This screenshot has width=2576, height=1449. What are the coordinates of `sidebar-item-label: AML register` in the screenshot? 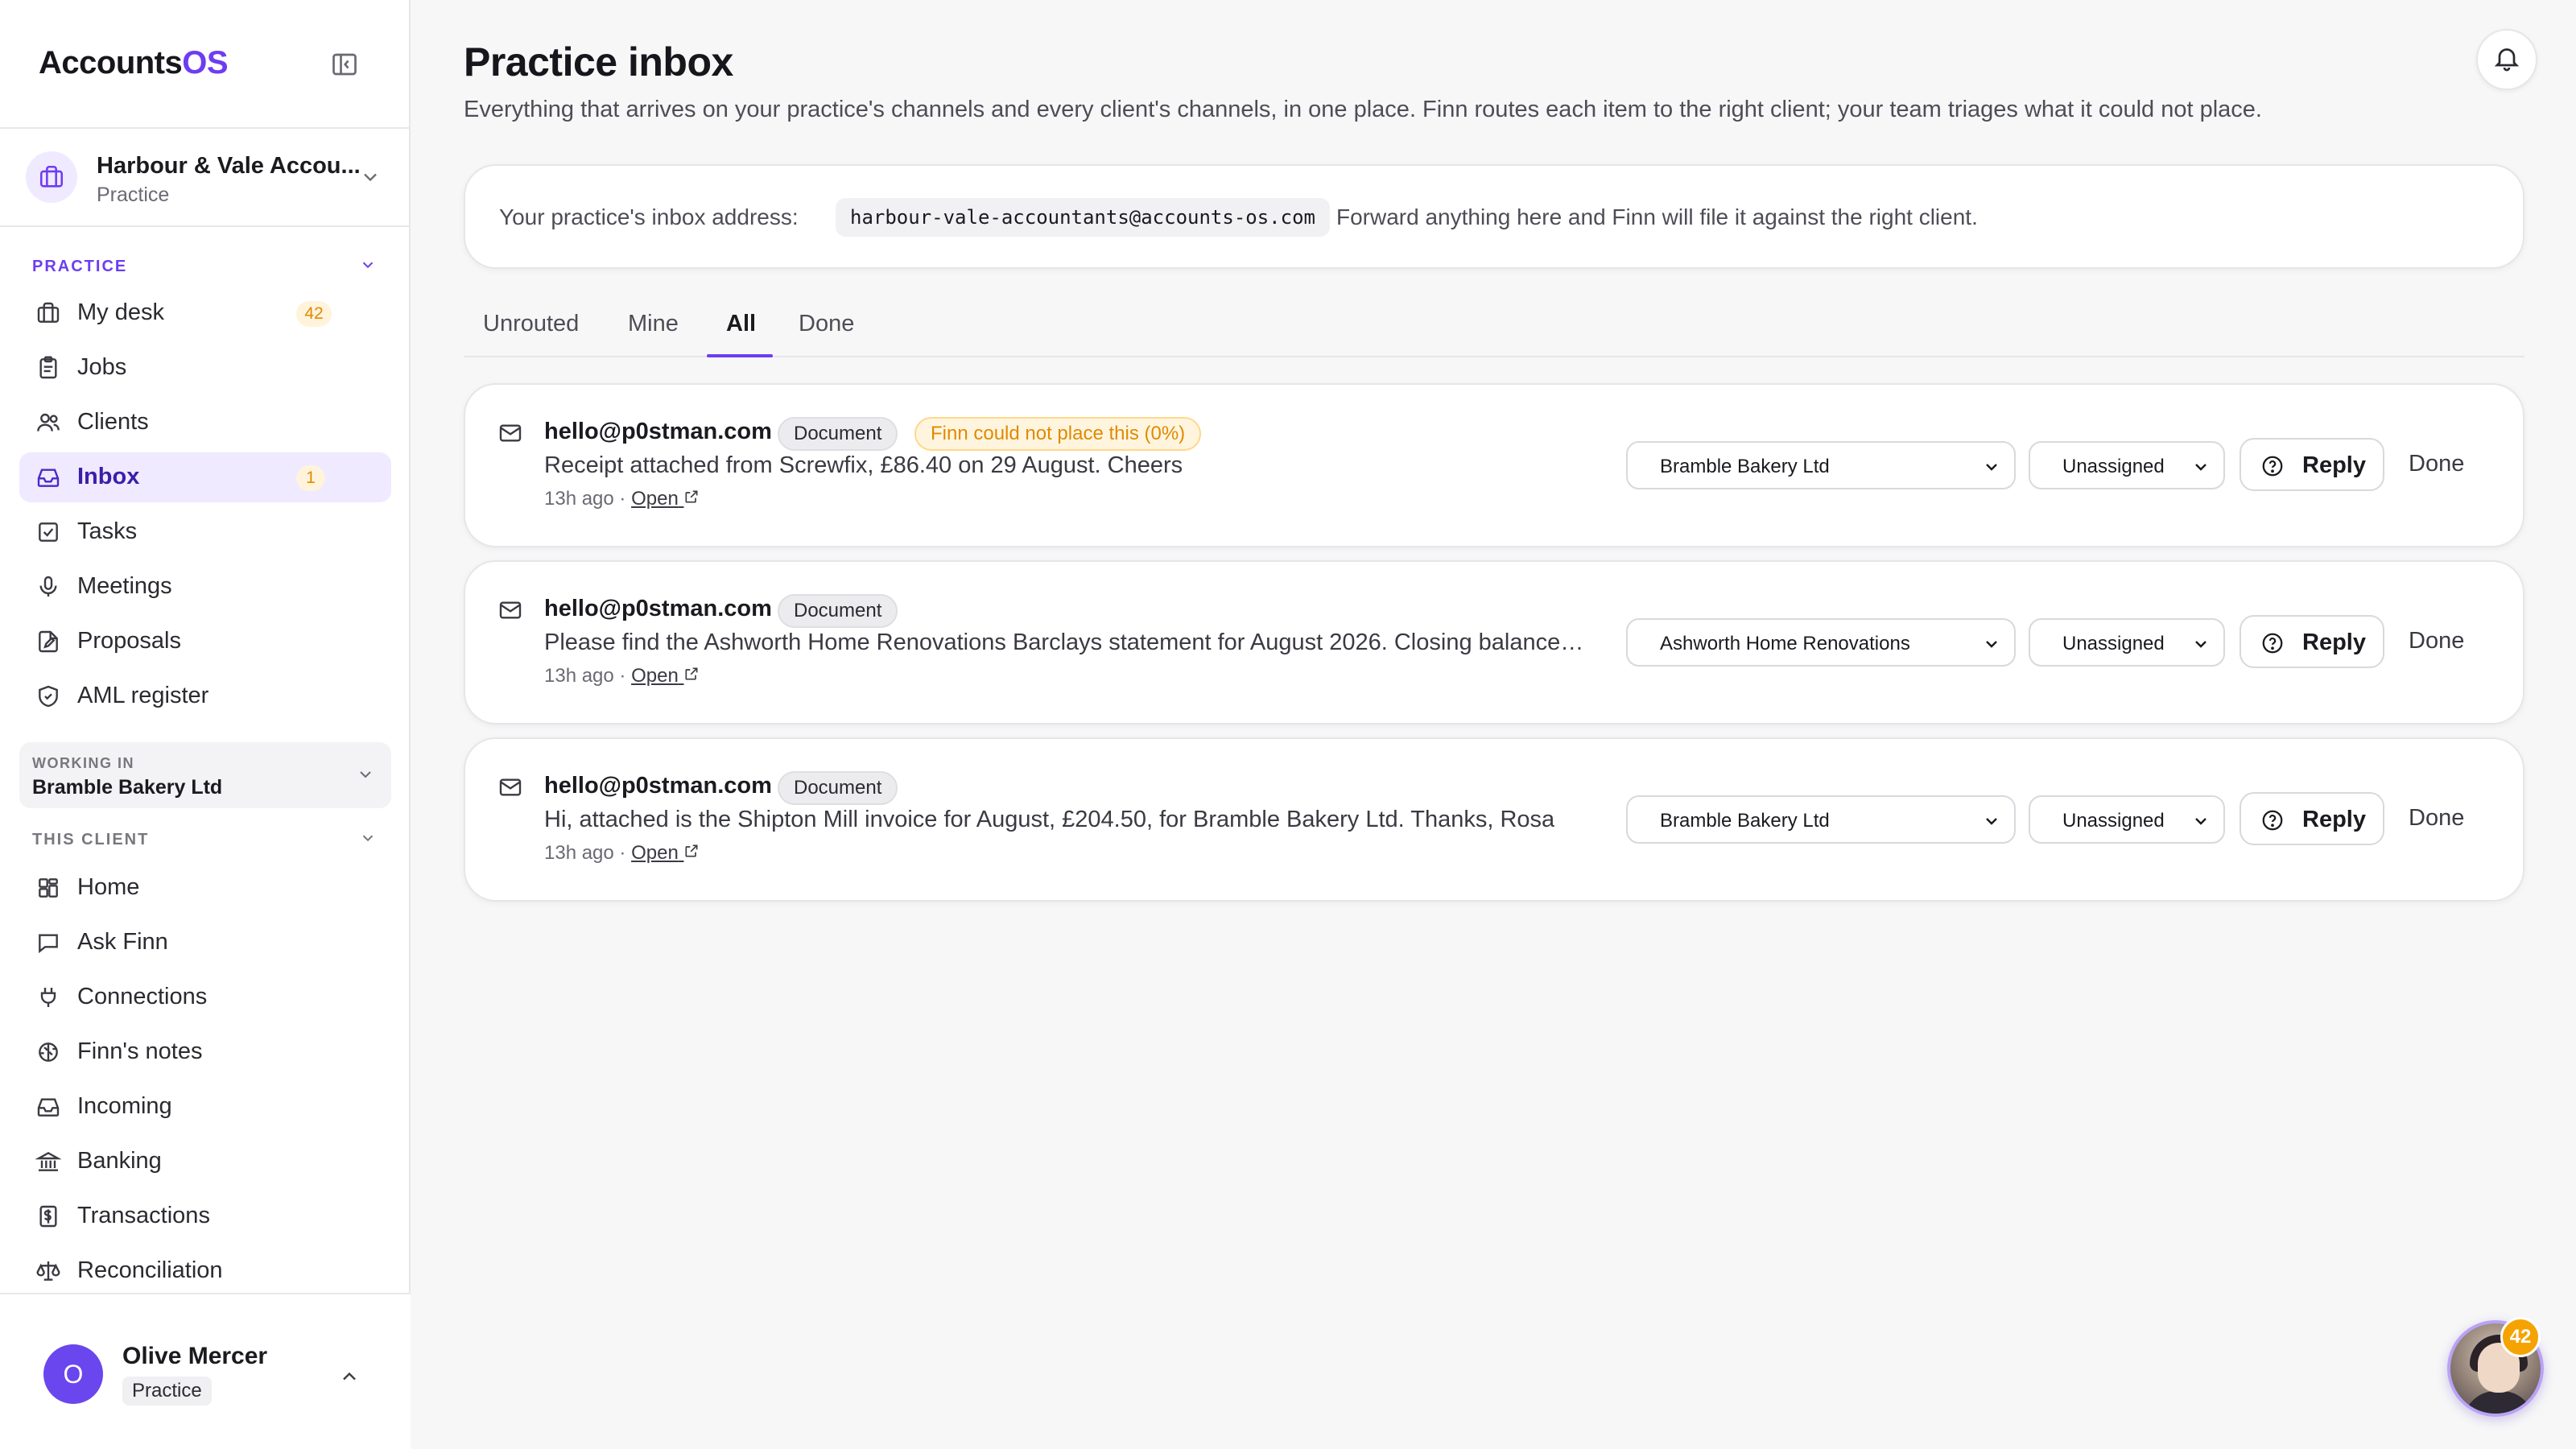 It's located at (143, 695).